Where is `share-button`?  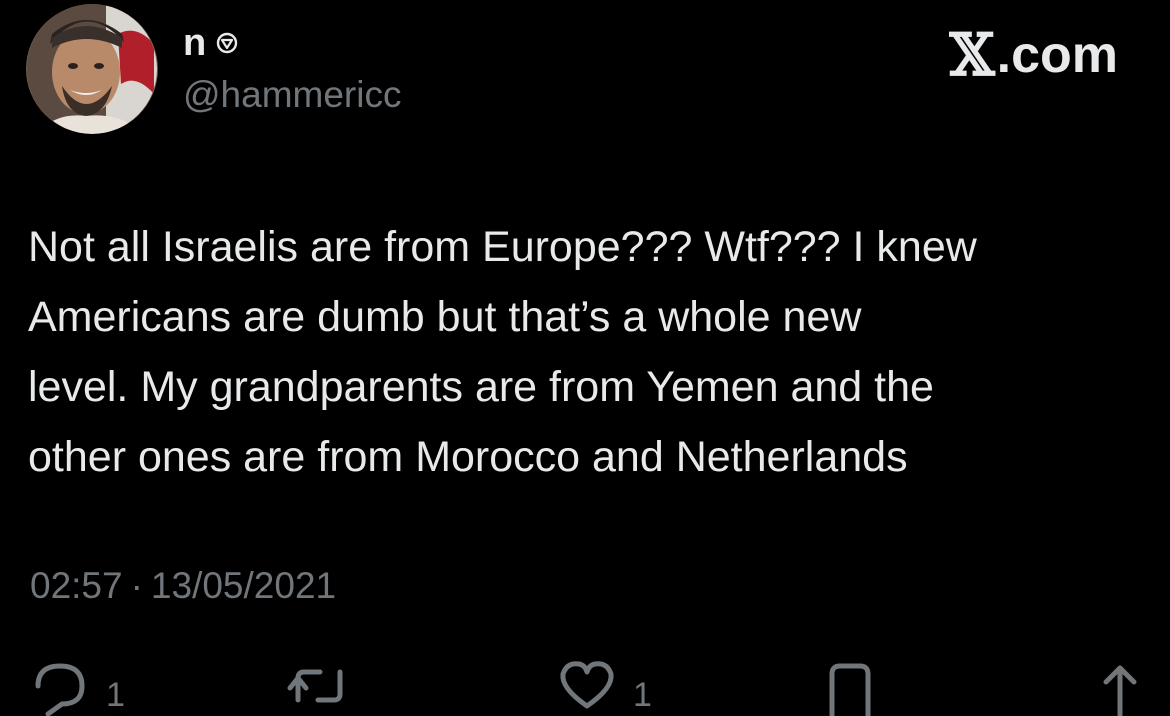
share-button is located at coordinates (1120, 686).